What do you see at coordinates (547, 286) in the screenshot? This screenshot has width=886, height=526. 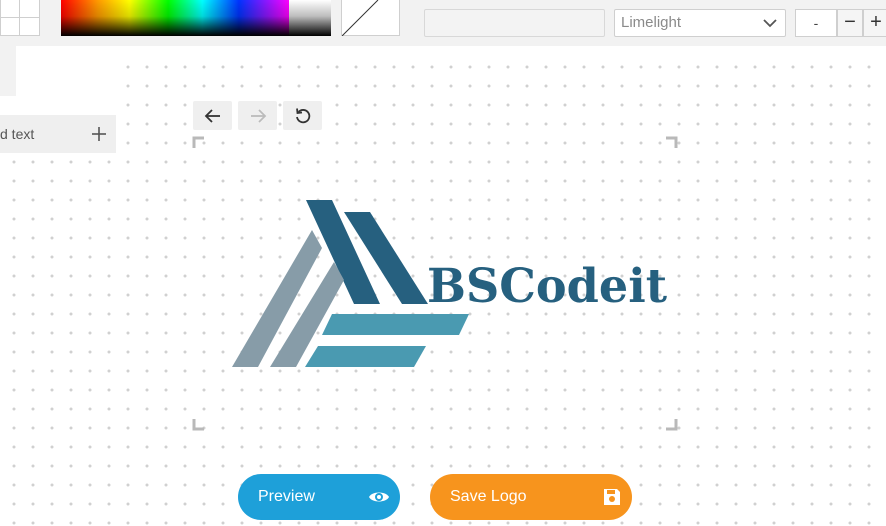 I see `logo-text: BSCodeit` at bounding box center [547, 286].